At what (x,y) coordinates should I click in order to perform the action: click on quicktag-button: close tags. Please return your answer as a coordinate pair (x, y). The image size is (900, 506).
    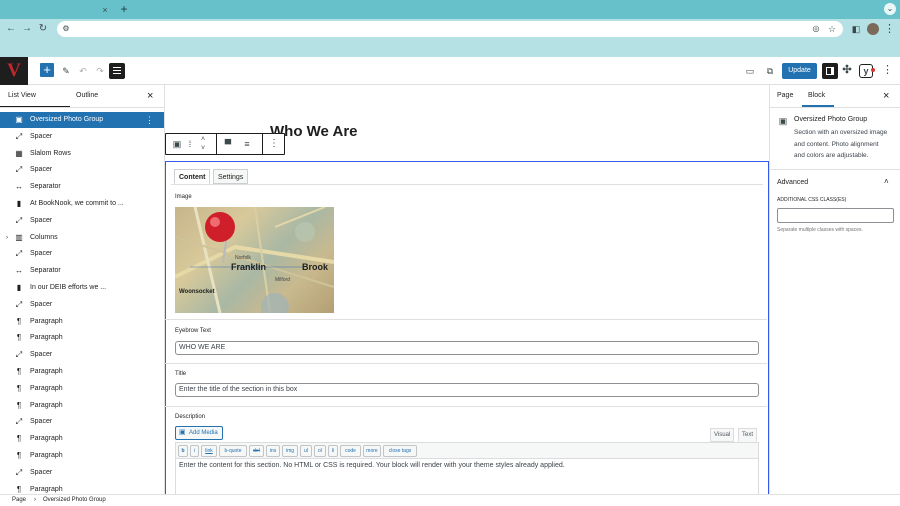
    Looking at the image, I should click on (400, 451).